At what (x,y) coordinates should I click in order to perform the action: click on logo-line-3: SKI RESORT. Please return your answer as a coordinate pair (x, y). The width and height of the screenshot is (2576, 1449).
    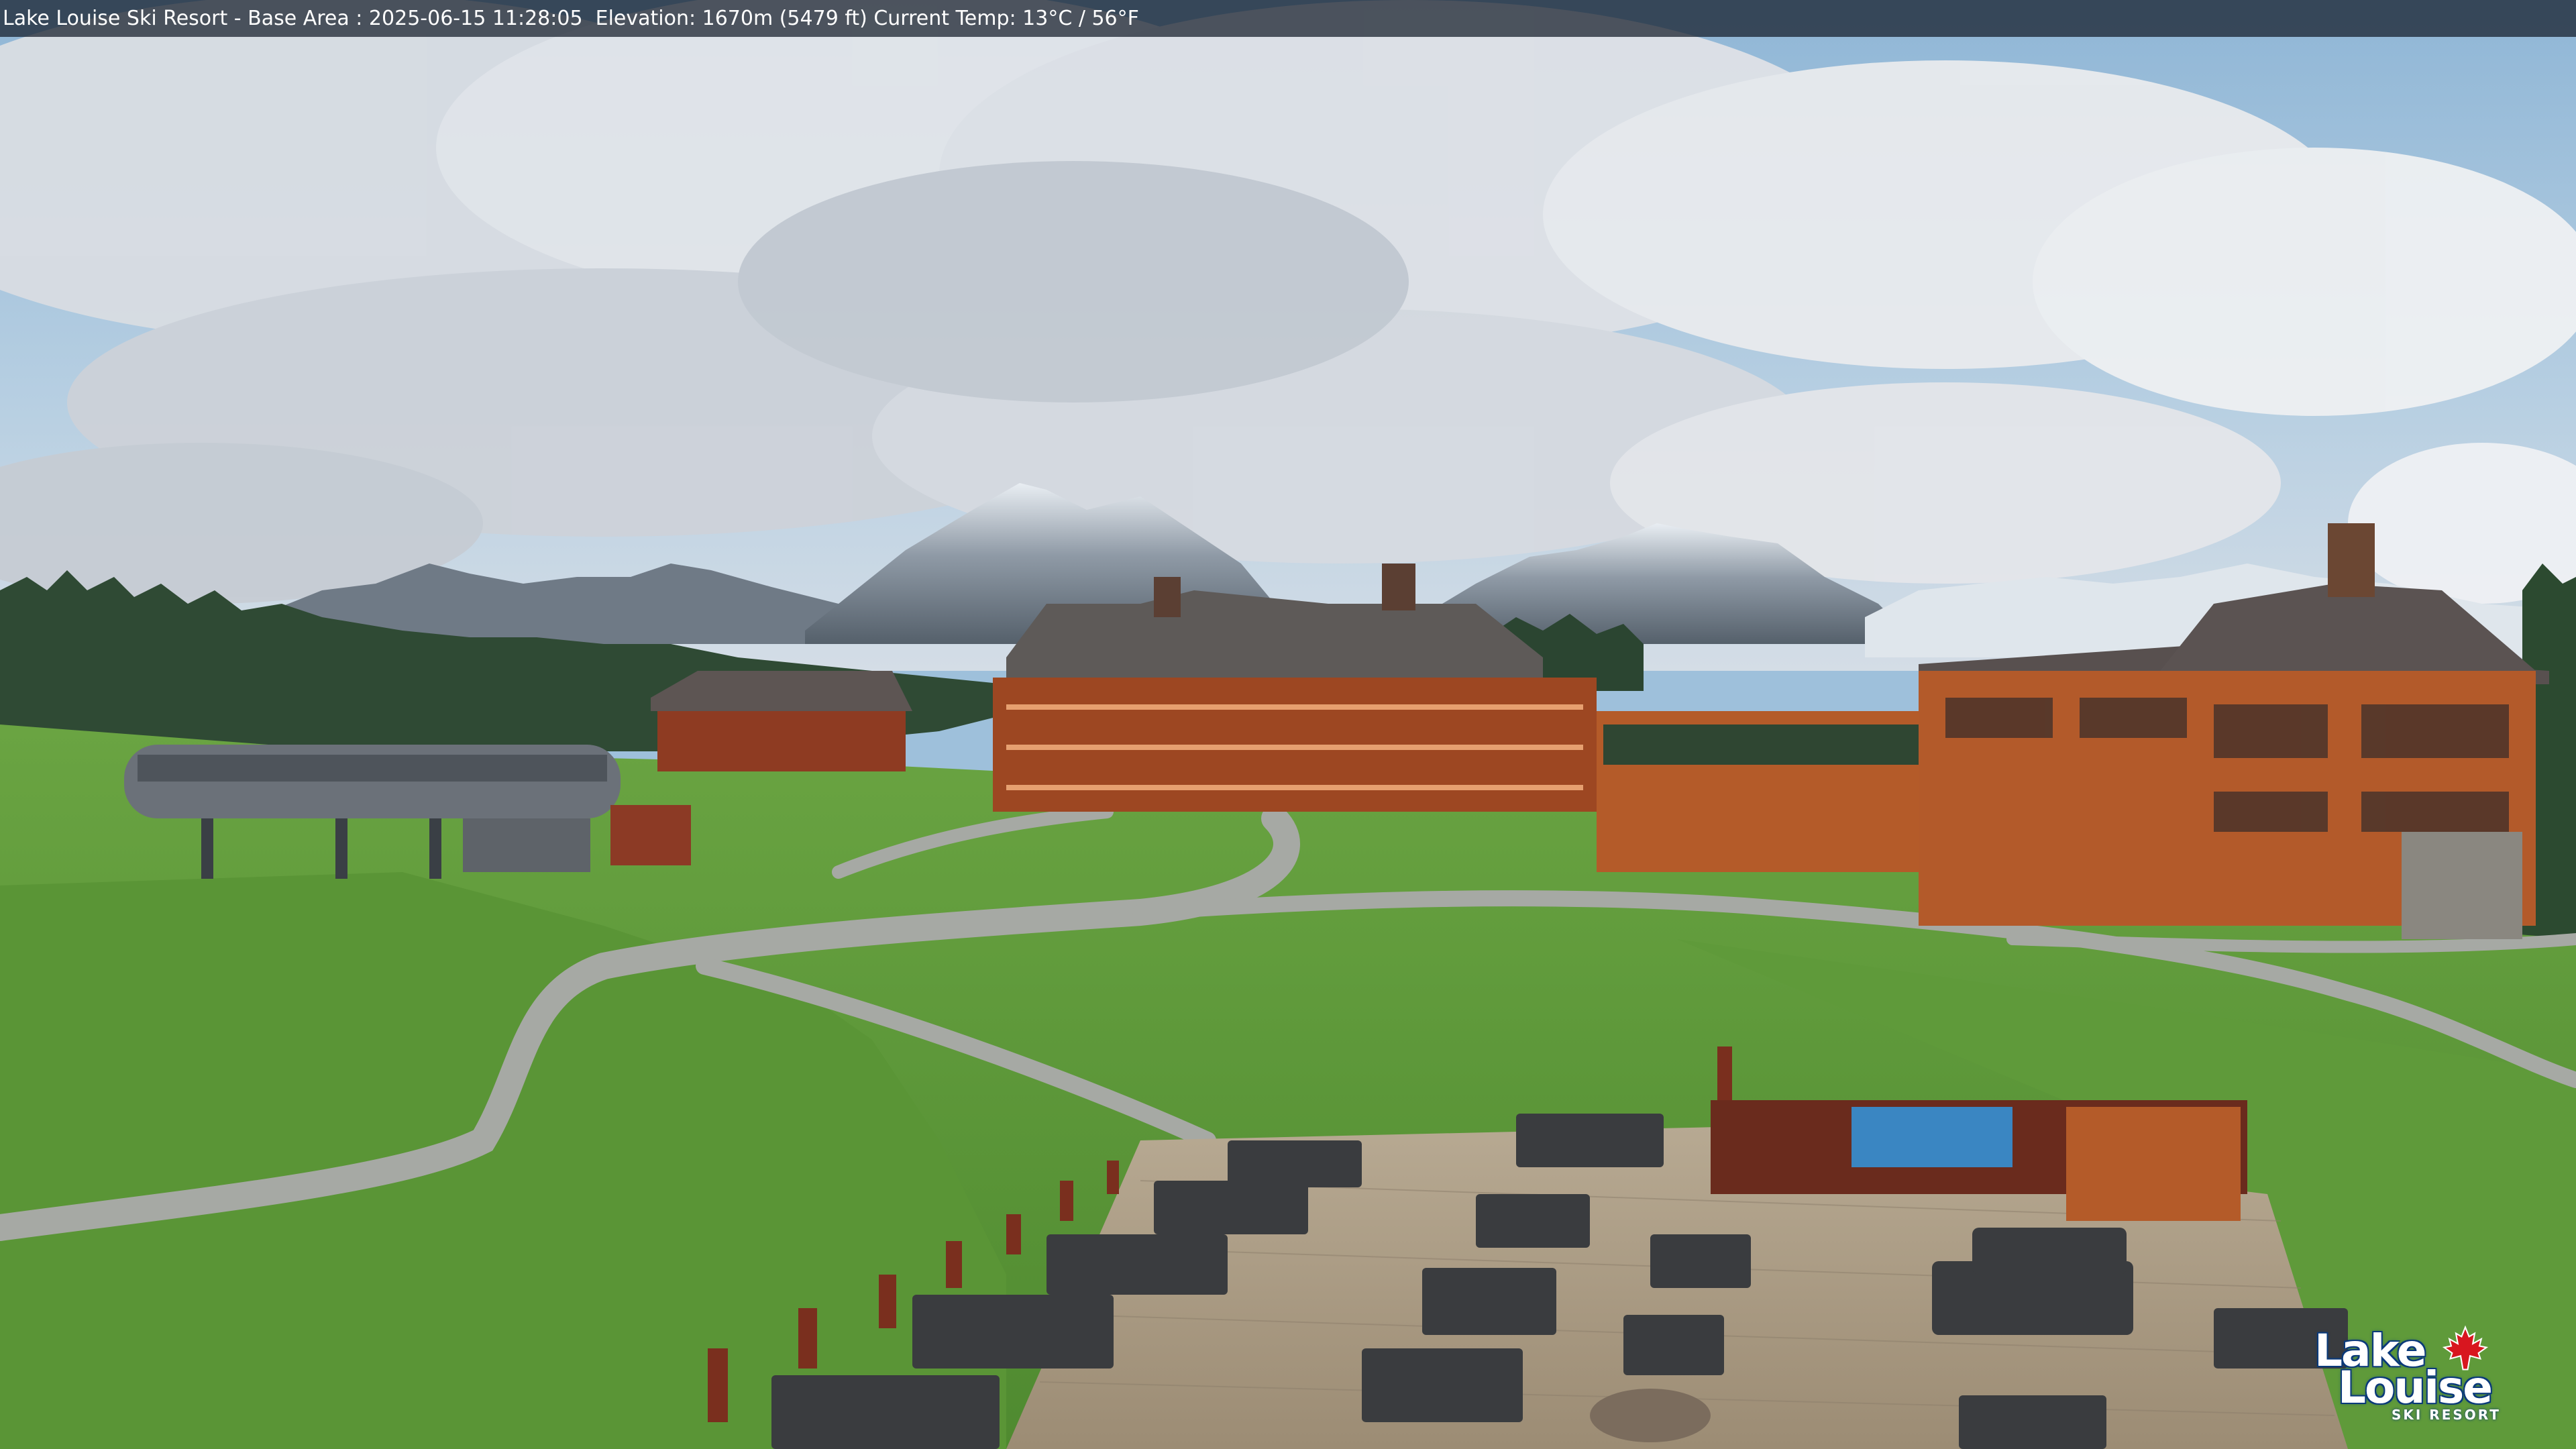
    Looking at the image, I should click on (2446, 1415).